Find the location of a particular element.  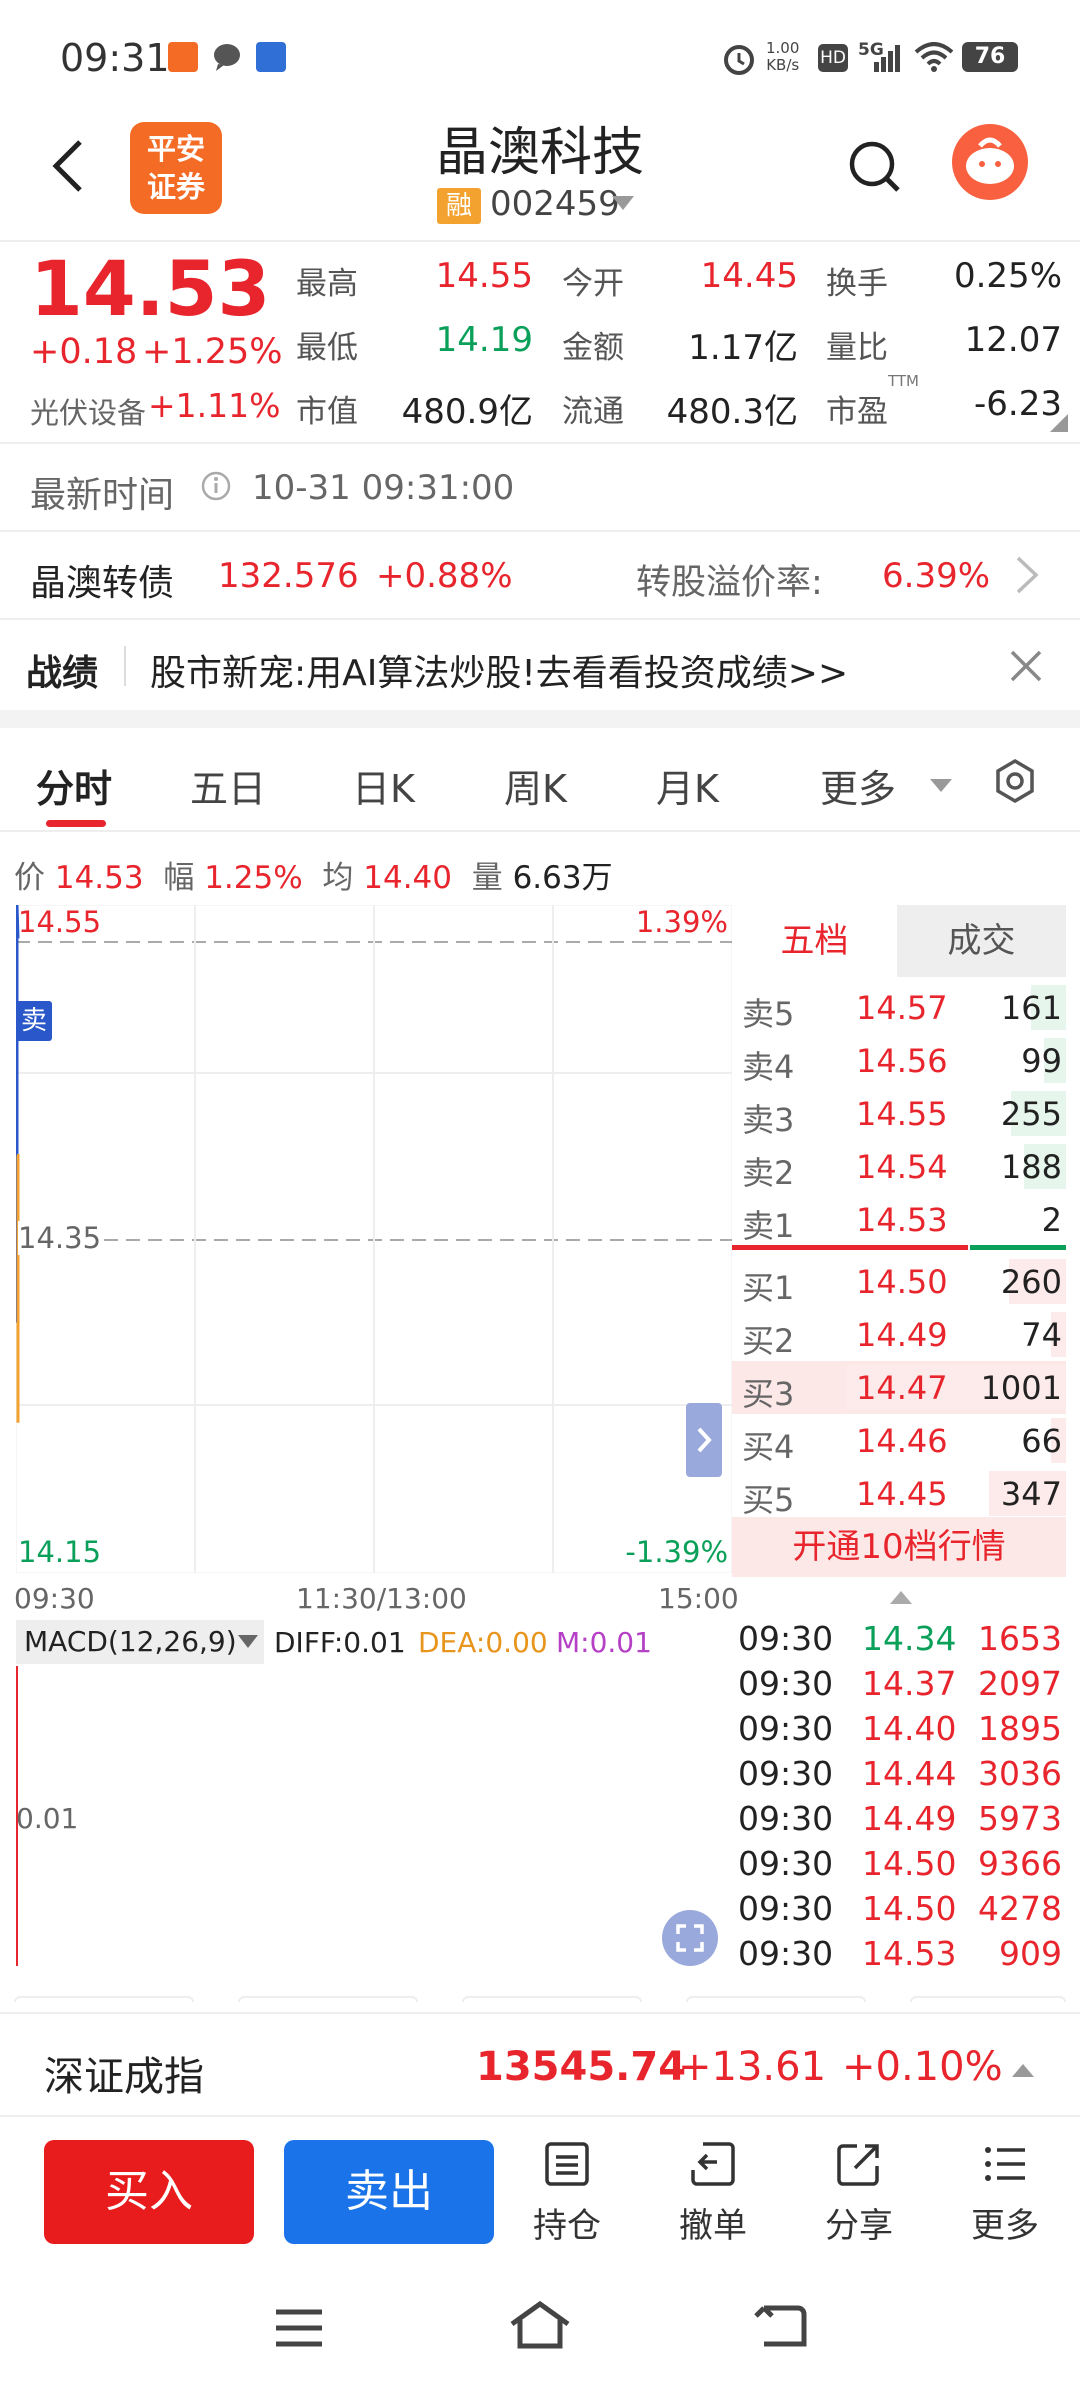

high-label: 最高 is located at coordinates (327, 284).